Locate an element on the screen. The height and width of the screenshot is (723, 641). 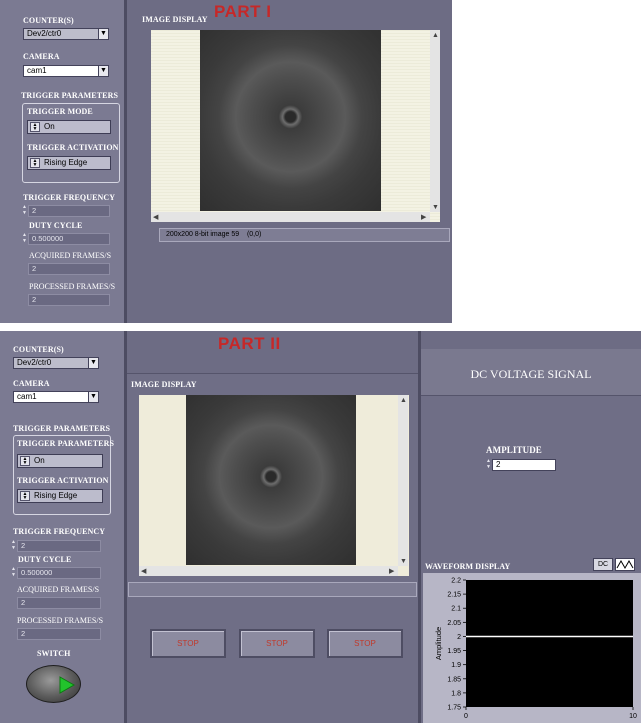
y-tick-label: 2.1 is located at coordinates (456, 609).